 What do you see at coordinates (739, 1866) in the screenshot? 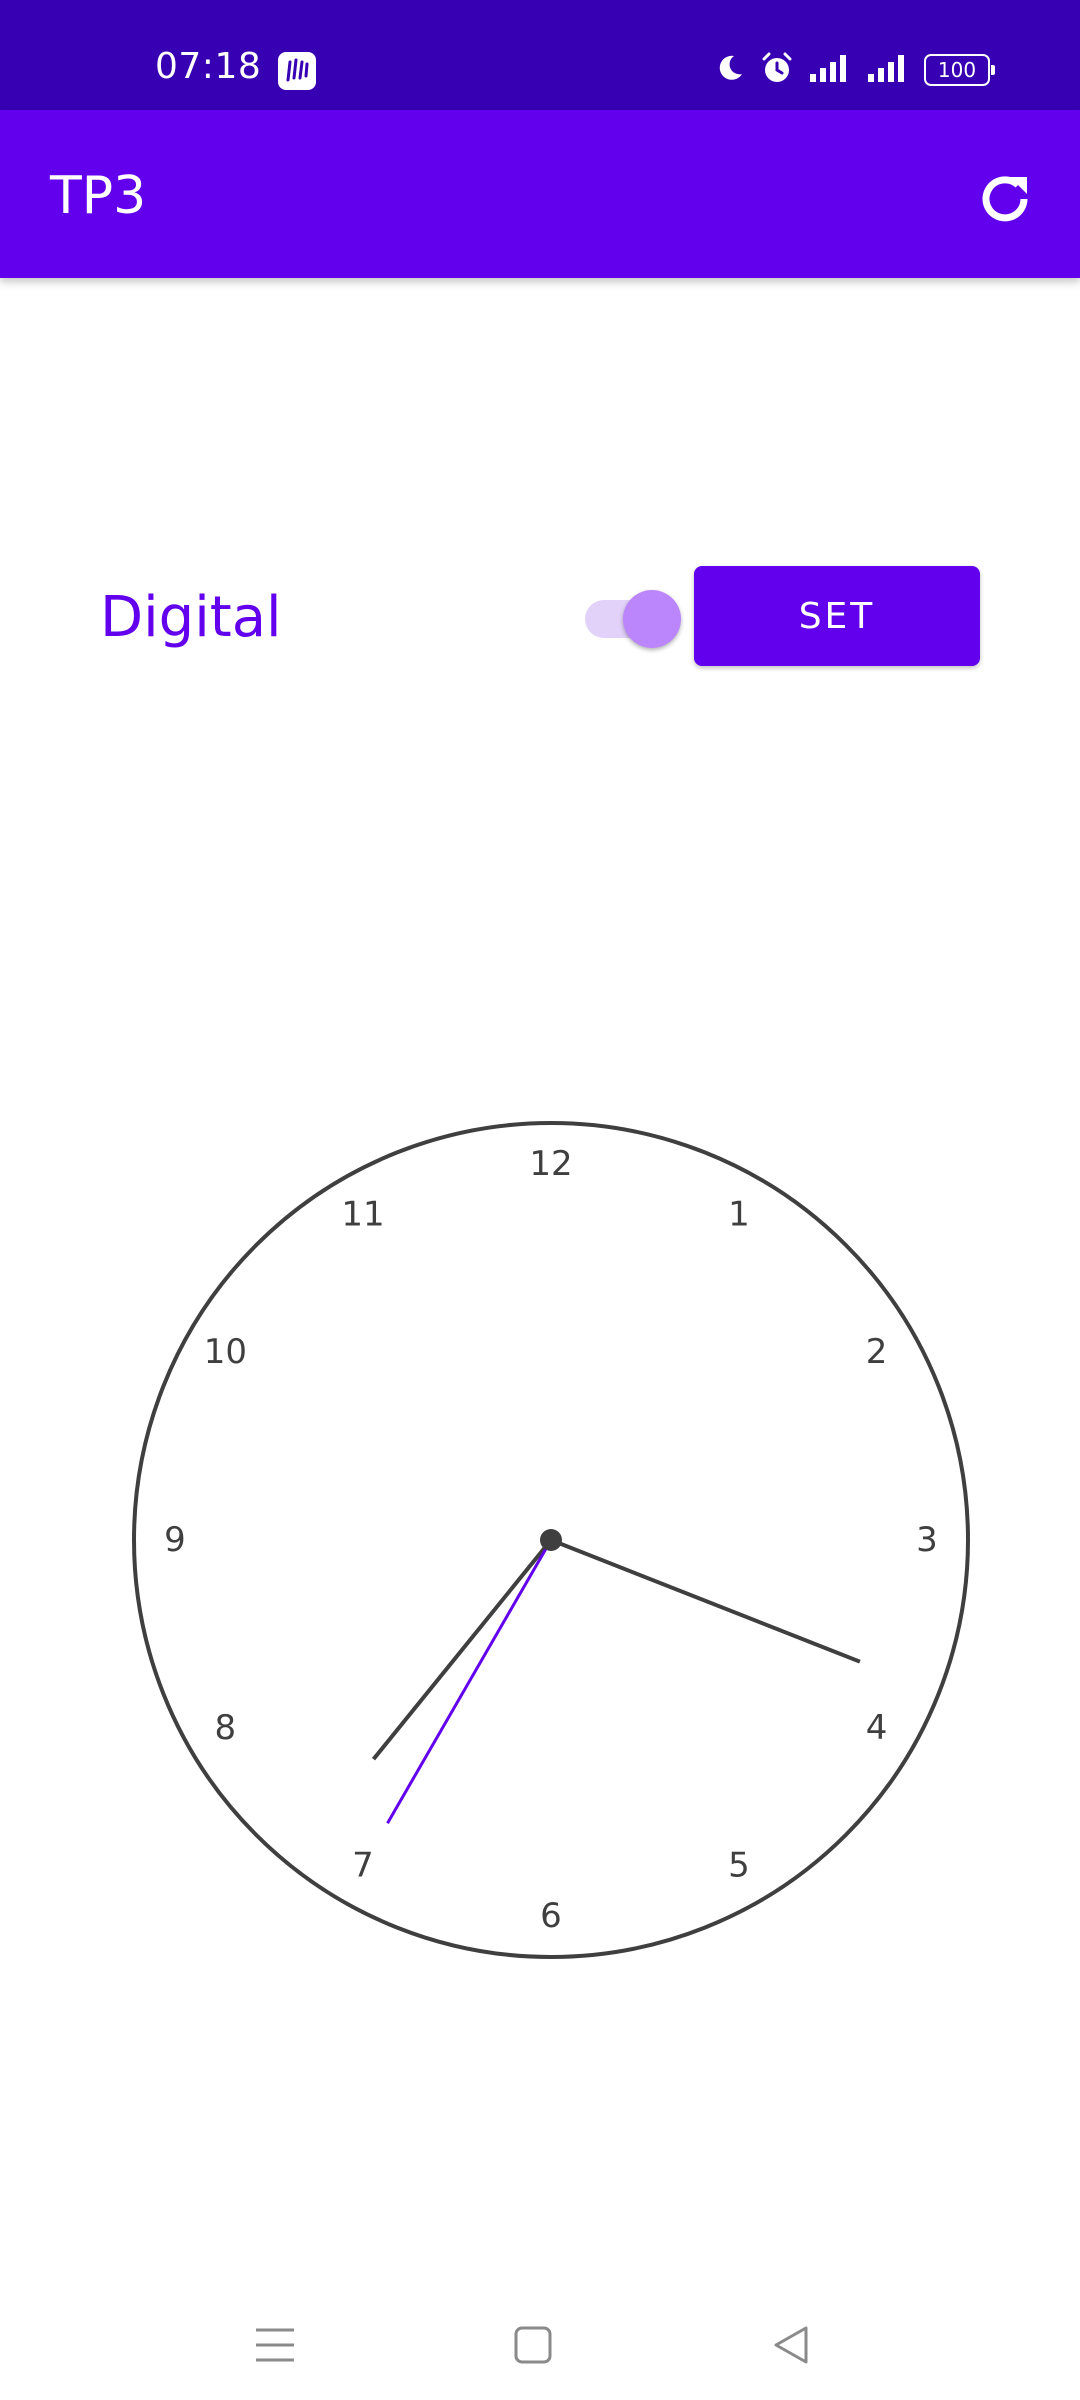
I see `clock-number-5: 5` at bounding box center [739, 1866].